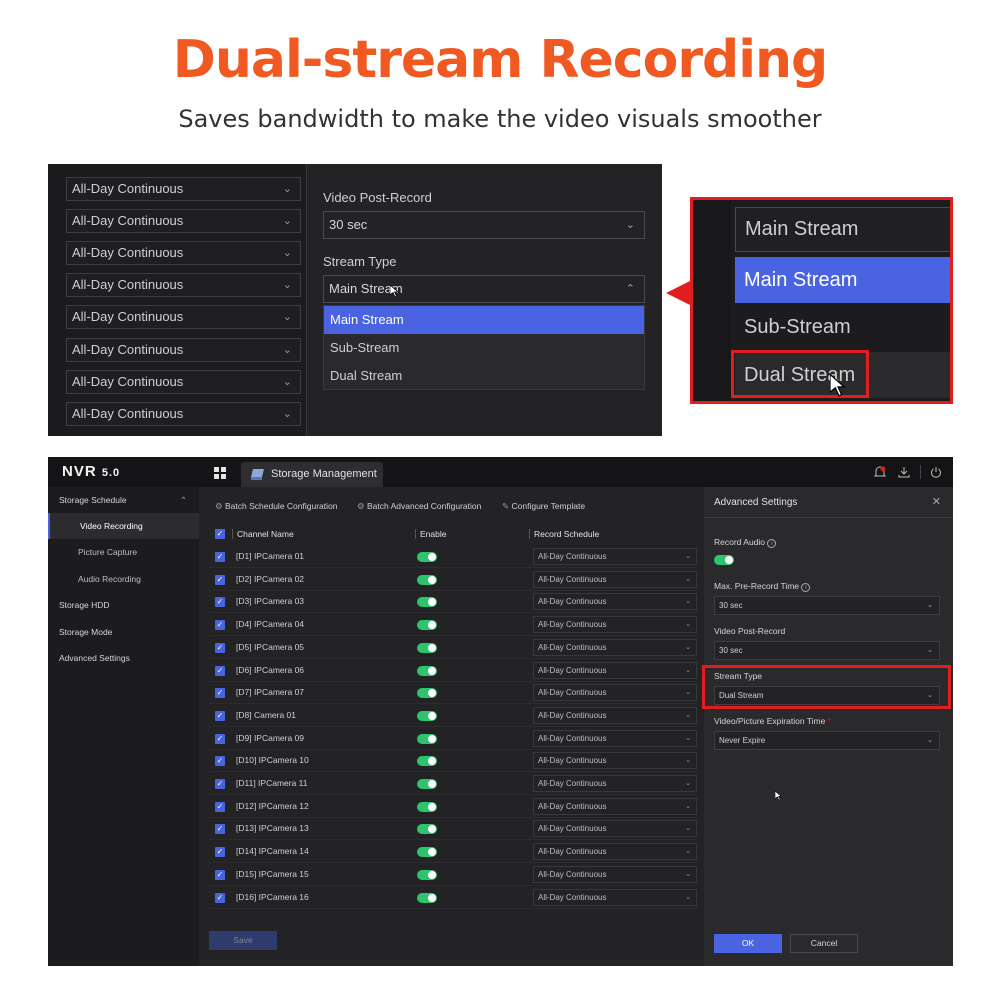 This screenshot has height=1000, width=1000. What do you see at coordinates (827, 740) in the screenshot?
I see `expiration-select: Never Expire ⌄` at bounding box center [827, 740].